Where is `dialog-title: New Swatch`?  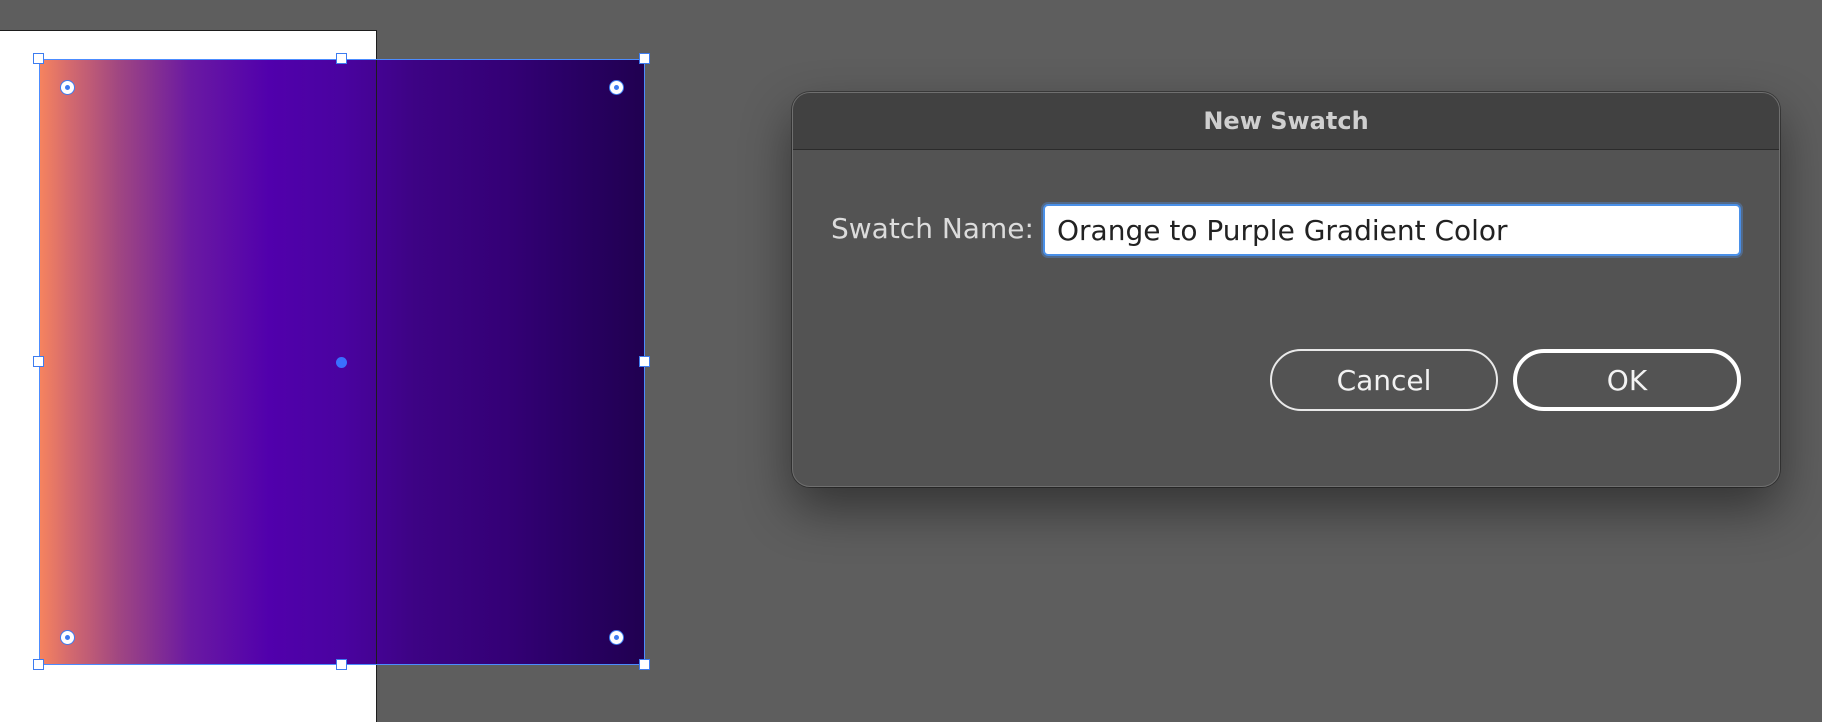 dialog-title: New Swatch is located at coordinates (1286, 121).